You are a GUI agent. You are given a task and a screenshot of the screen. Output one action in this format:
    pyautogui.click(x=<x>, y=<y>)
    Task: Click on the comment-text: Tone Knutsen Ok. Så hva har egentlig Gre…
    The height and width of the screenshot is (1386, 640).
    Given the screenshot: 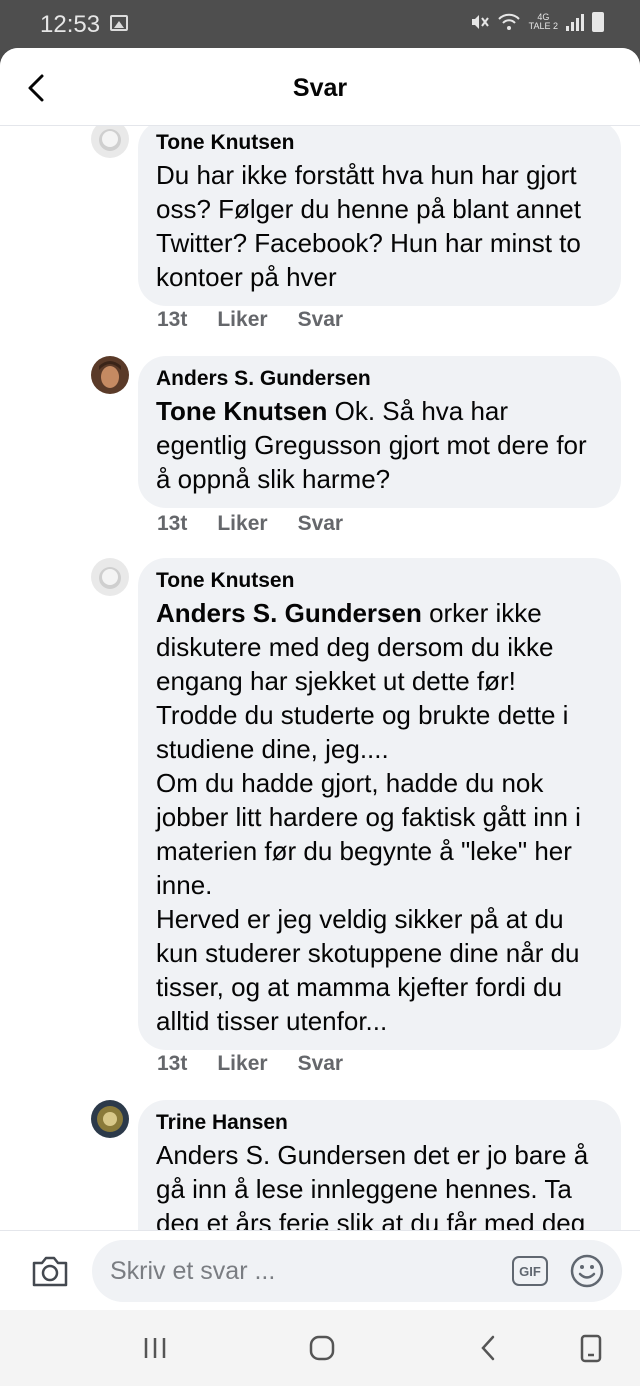 What is the action you would take?
    pyautogui.click(x=371, y=445)
    